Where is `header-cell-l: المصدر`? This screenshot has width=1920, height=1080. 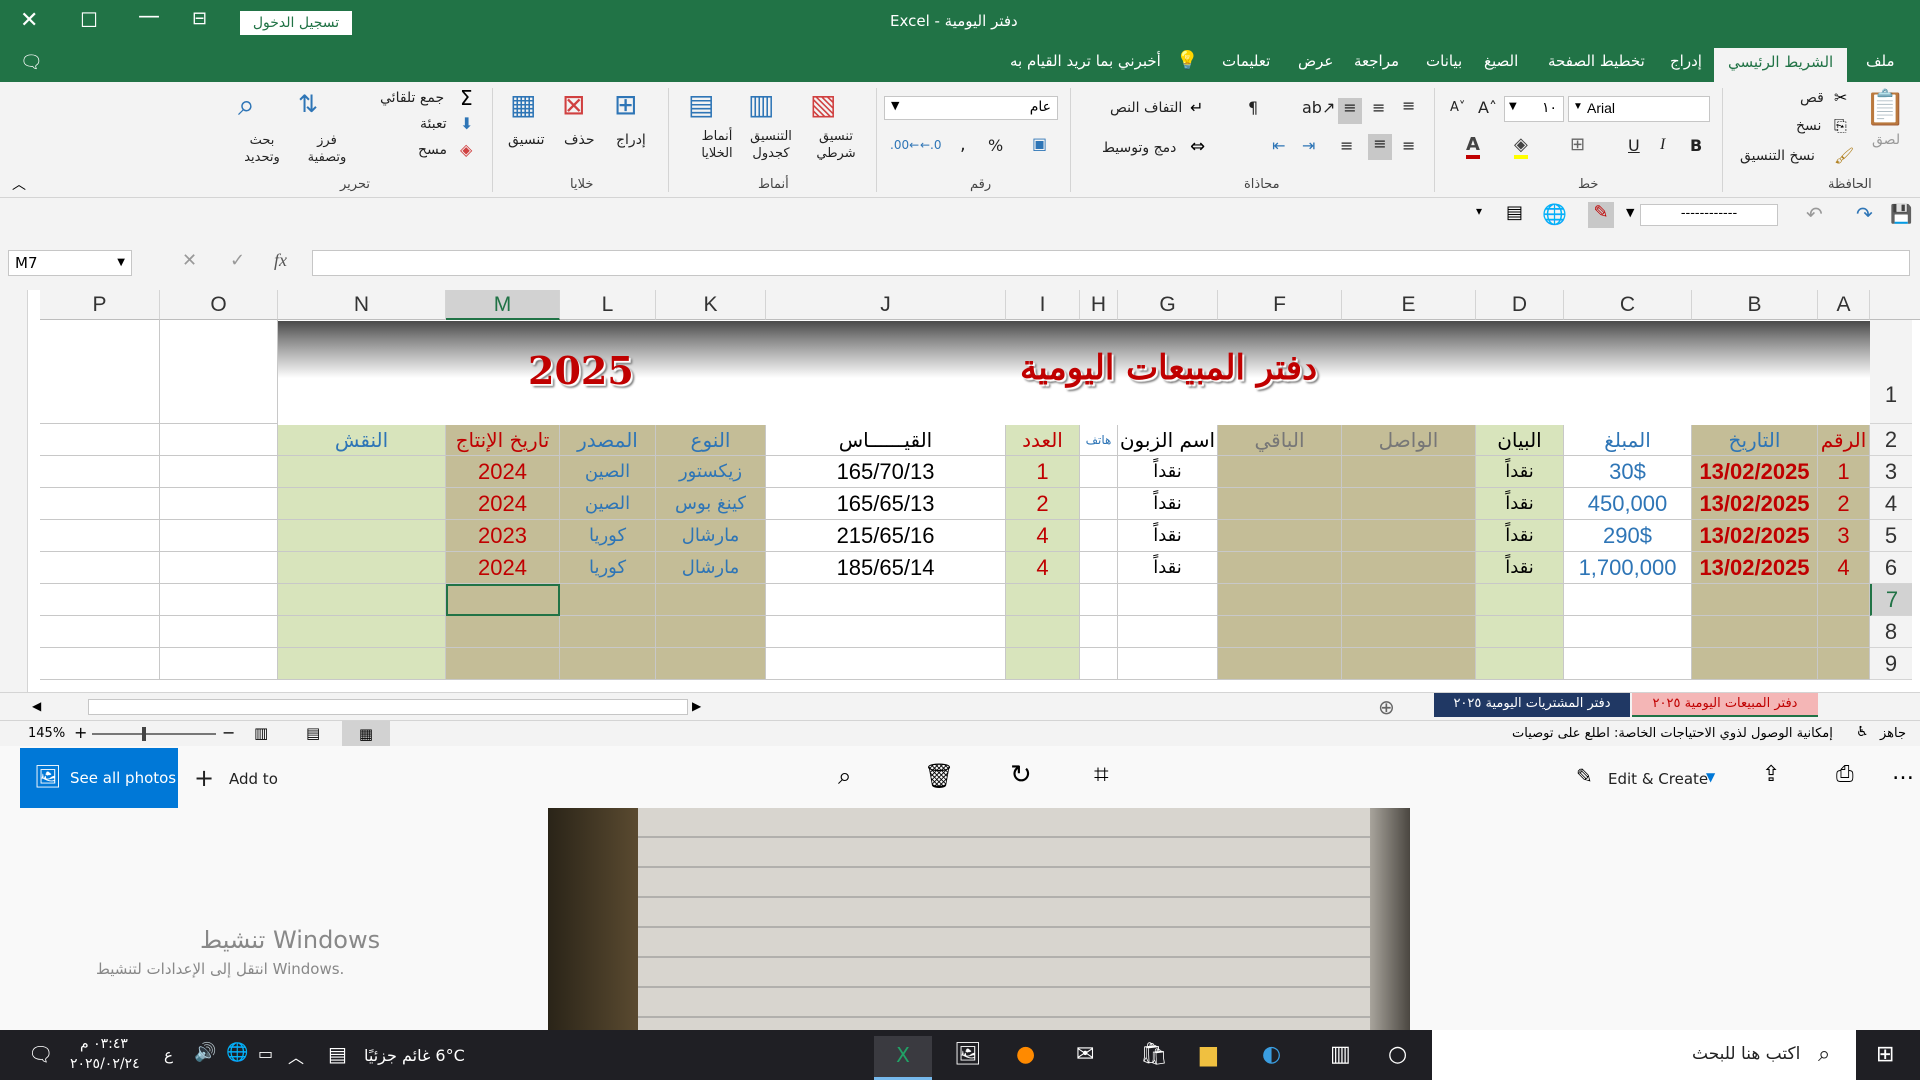
header-cell-l: المصدر is located at coordinates (608, 440).